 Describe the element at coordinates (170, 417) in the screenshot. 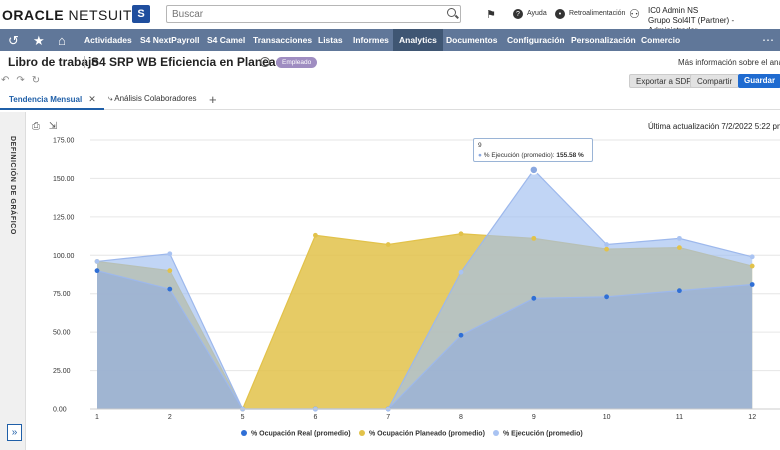

I see `x-tick-label: 2` at that location.